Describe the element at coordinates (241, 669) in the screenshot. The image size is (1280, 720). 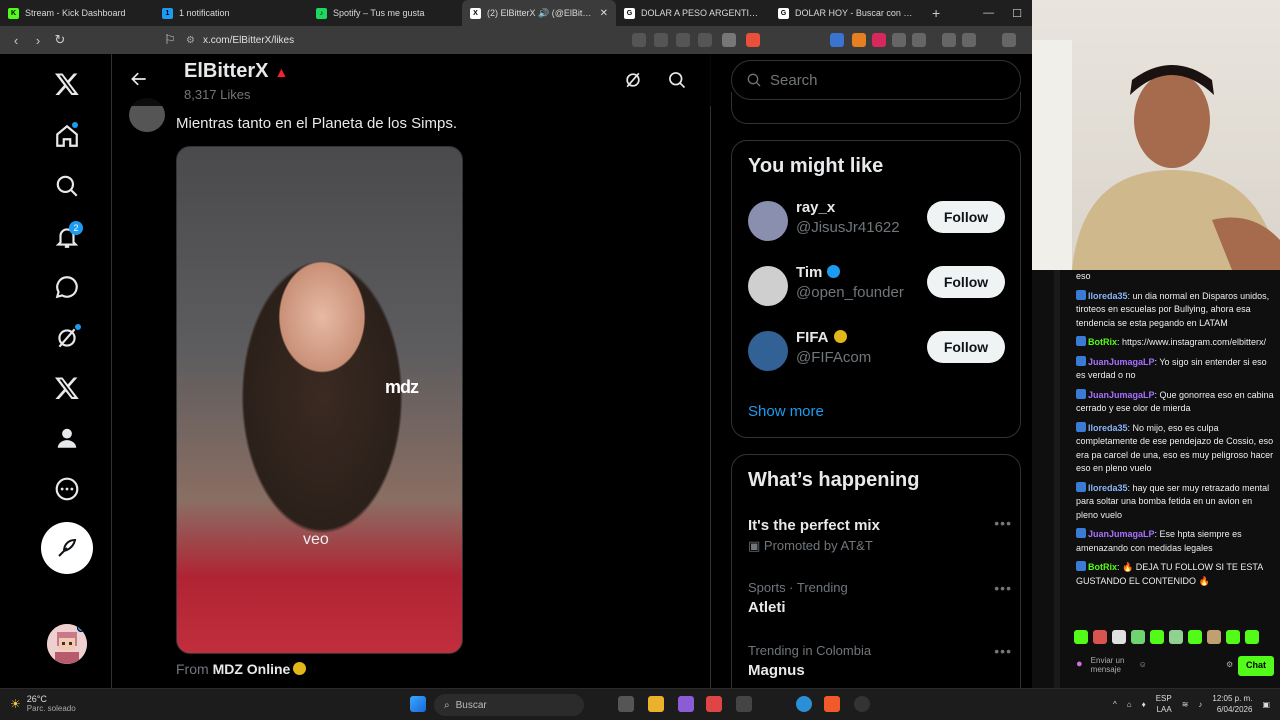
I see `tweet-source: From MDZ Online` at that location.